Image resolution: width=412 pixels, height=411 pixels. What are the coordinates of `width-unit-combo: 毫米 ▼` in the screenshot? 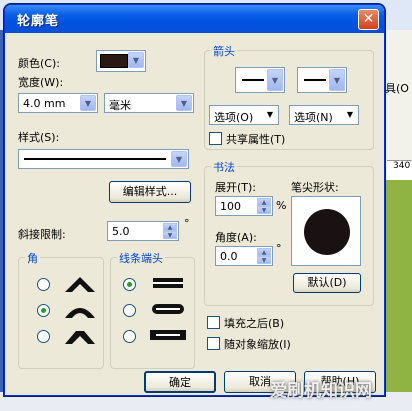 It's located at (149, 103).